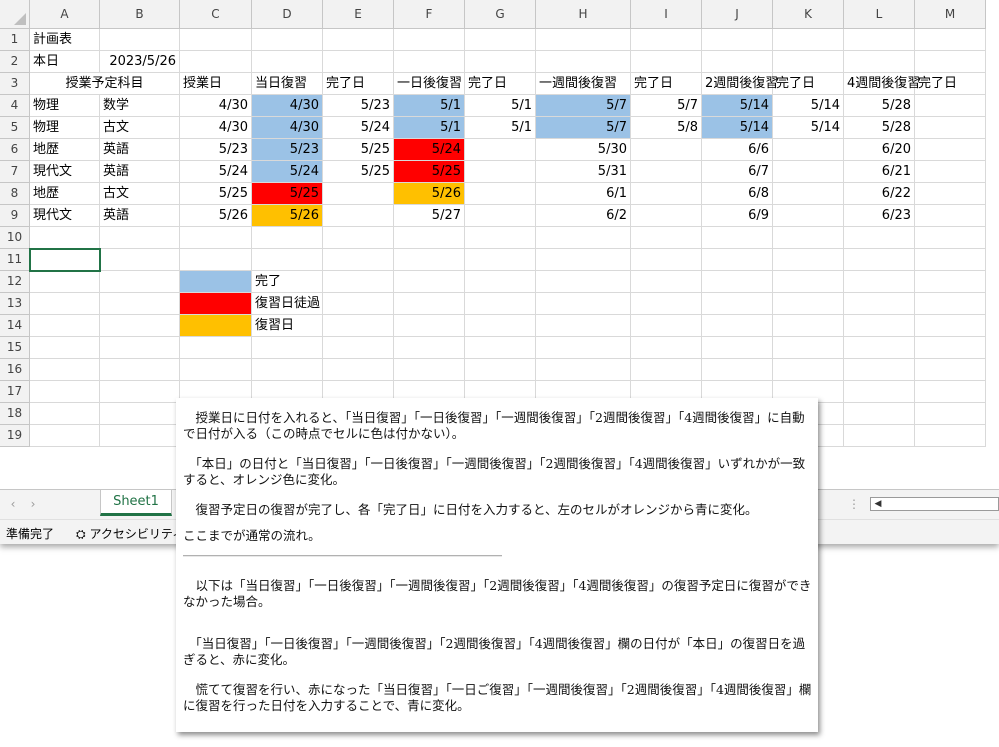 Image resolution: width=999 pixels, height=747 pixels. What do you see at coordinates (287, 326) in the screenshot?
I see `cell-d14: 復習日` at bounding box center [287, 326].